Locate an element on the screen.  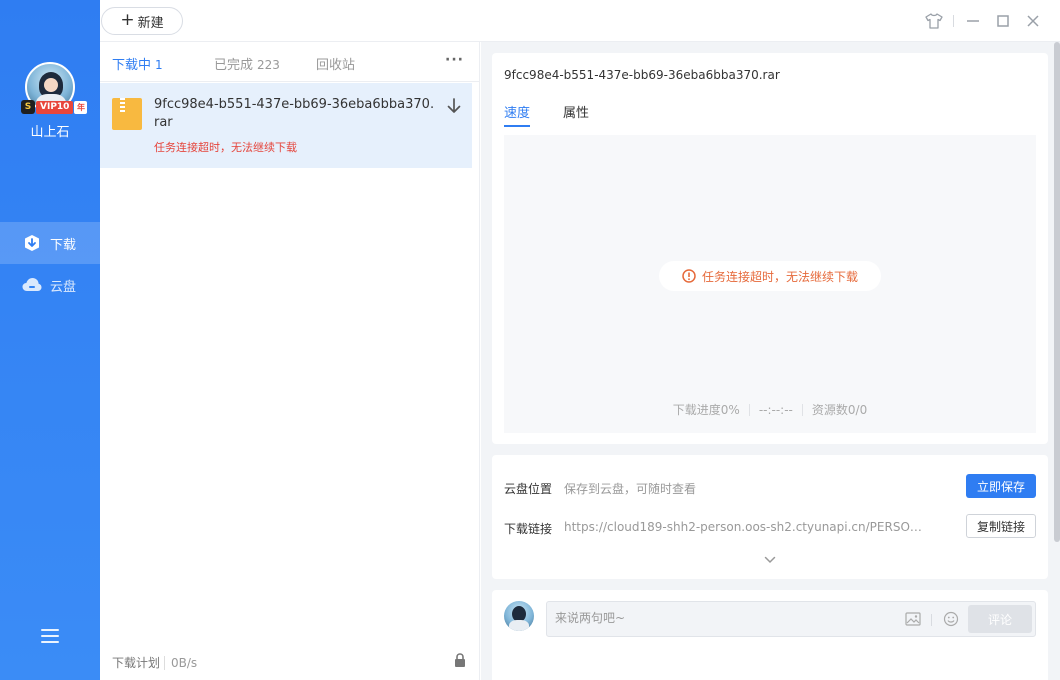
minimize-icon is located at coordinates (973, 21).